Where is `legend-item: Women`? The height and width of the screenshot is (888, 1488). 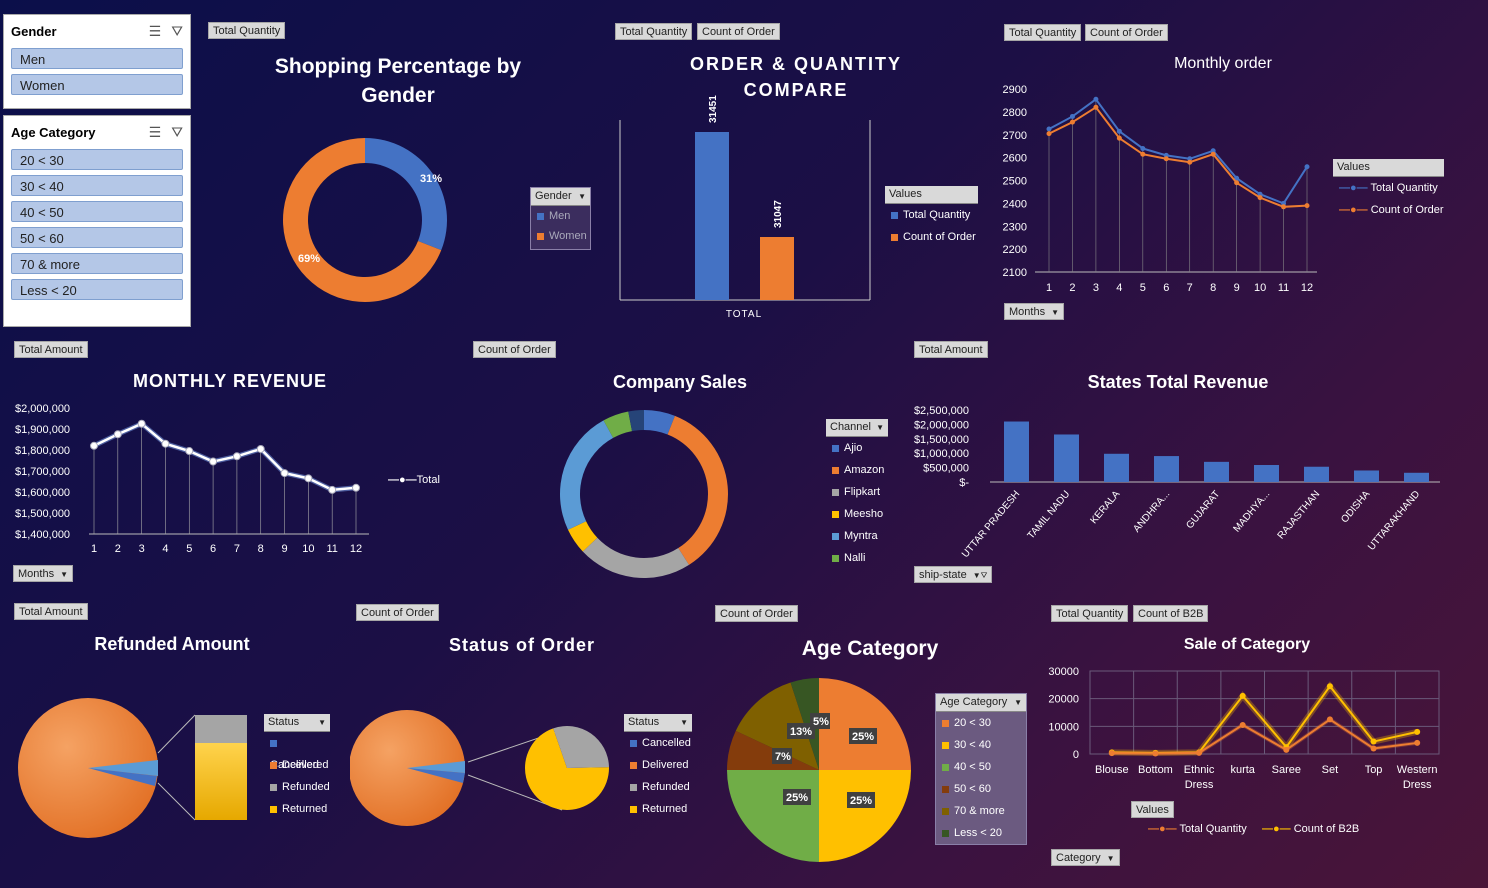
legend-item: Women is located at coordinates (560, 236).